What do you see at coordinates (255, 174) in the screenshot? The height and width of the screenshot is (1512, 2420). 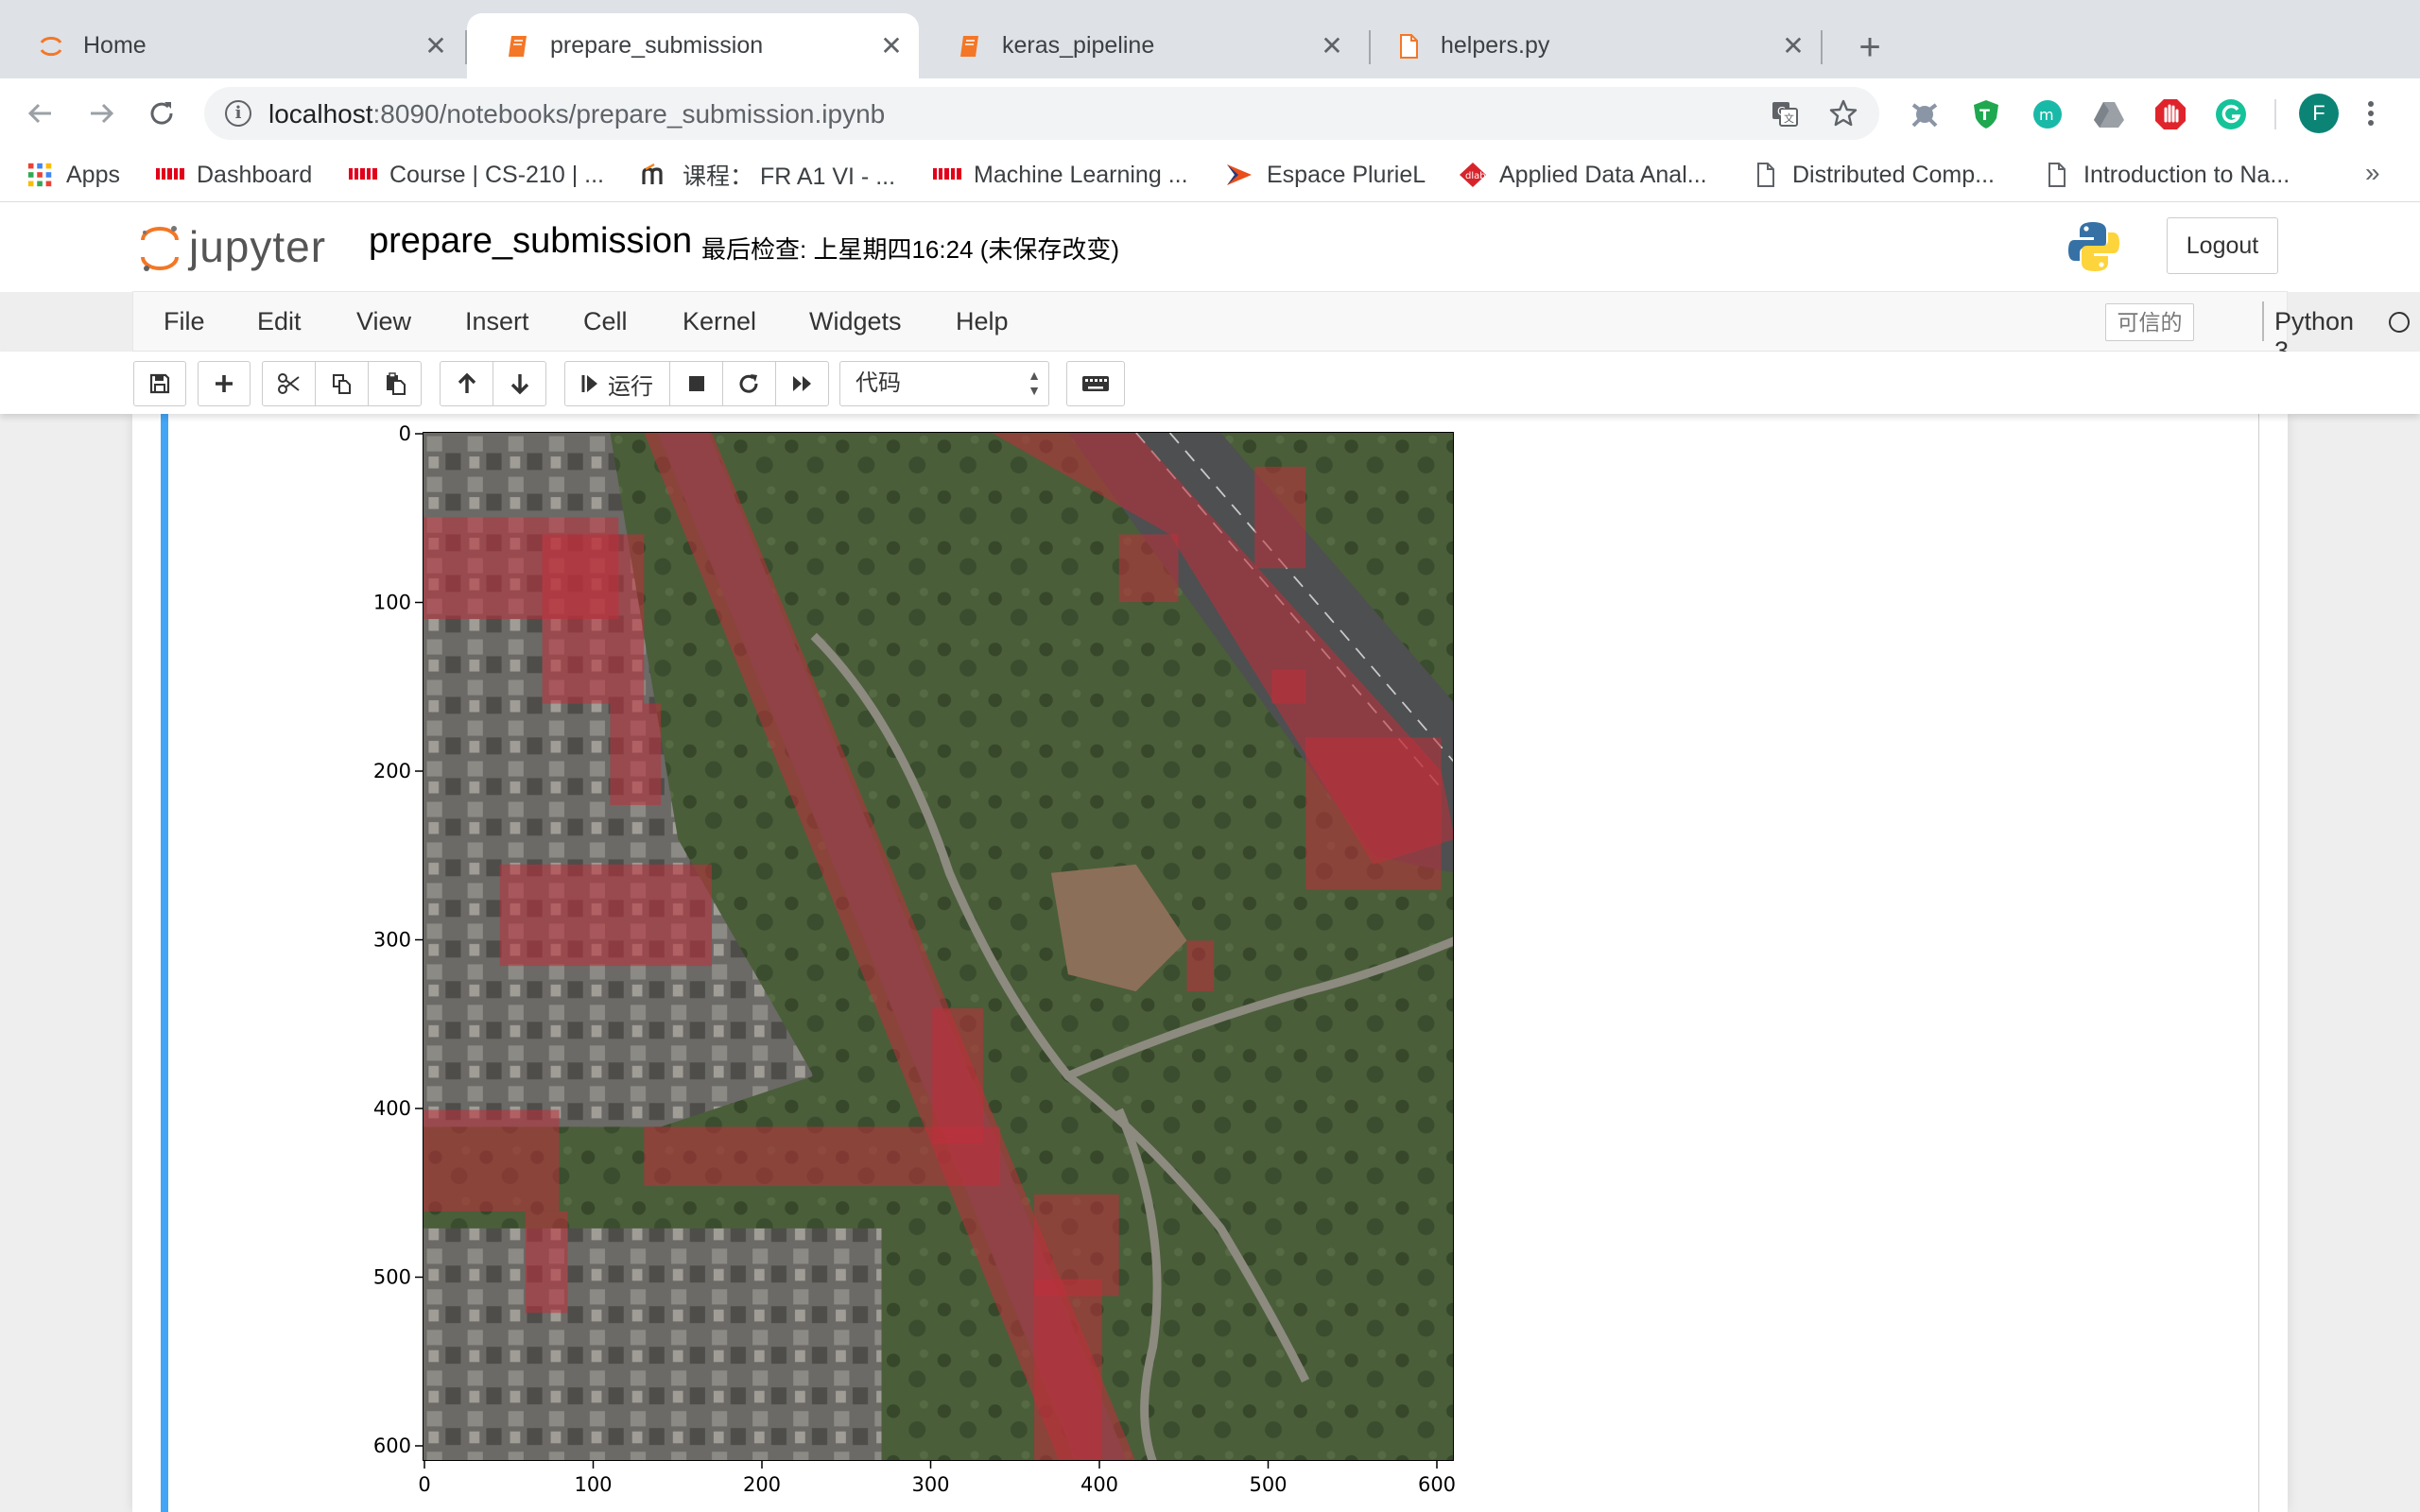 I see `bookmark-label: Dashboard` at bounding box center [255, 174].